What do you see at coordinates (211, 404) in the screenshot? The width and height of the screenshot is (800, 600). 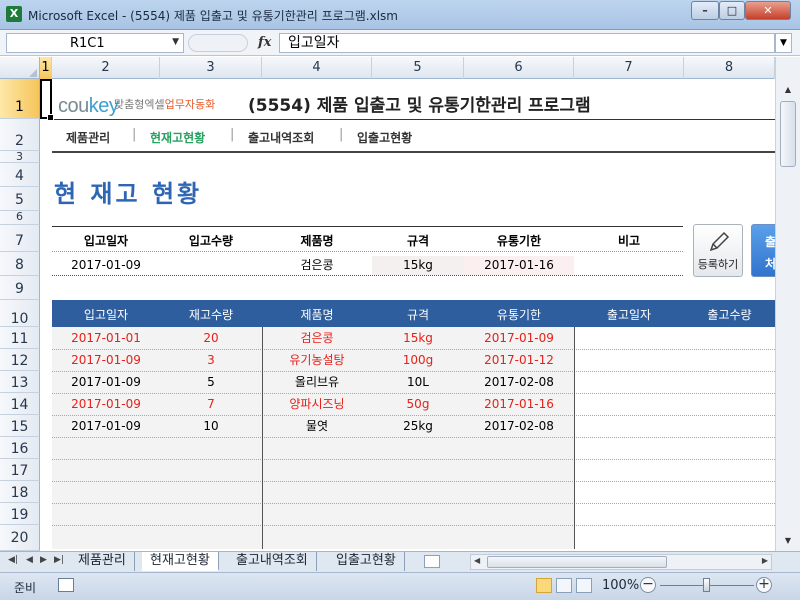 I see `cell-stock: 7` at bounding box center [211, 404].